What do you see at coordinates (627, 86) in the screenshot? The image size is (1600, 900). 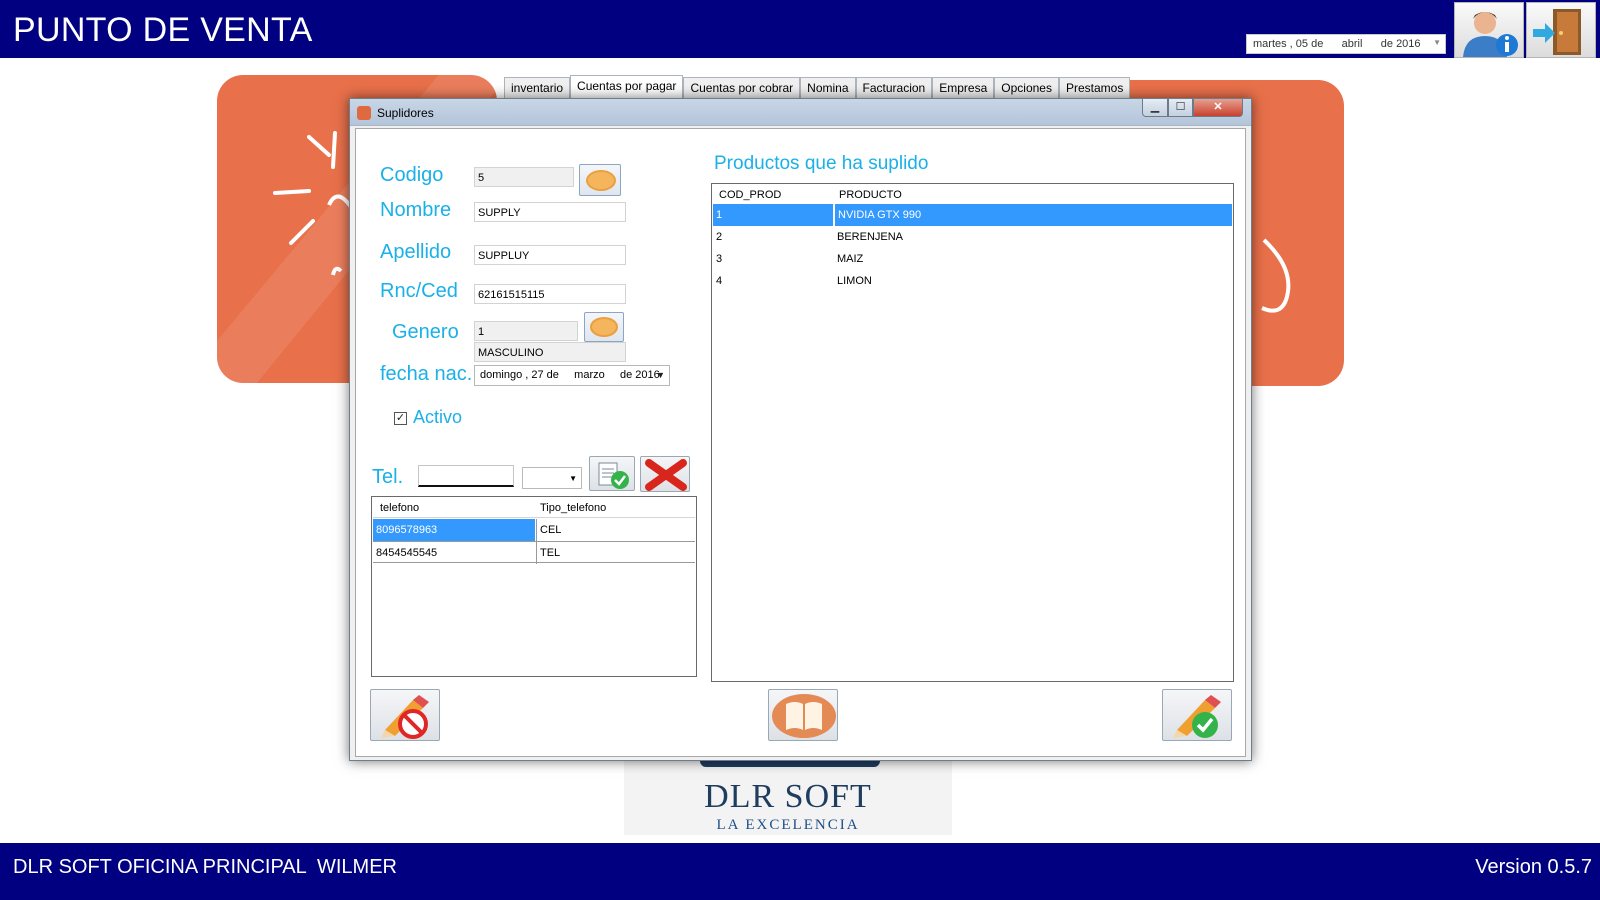 I see `tab-cuentas-por-pagar: Cuentas por pagar` at bounding box center [627, 86].